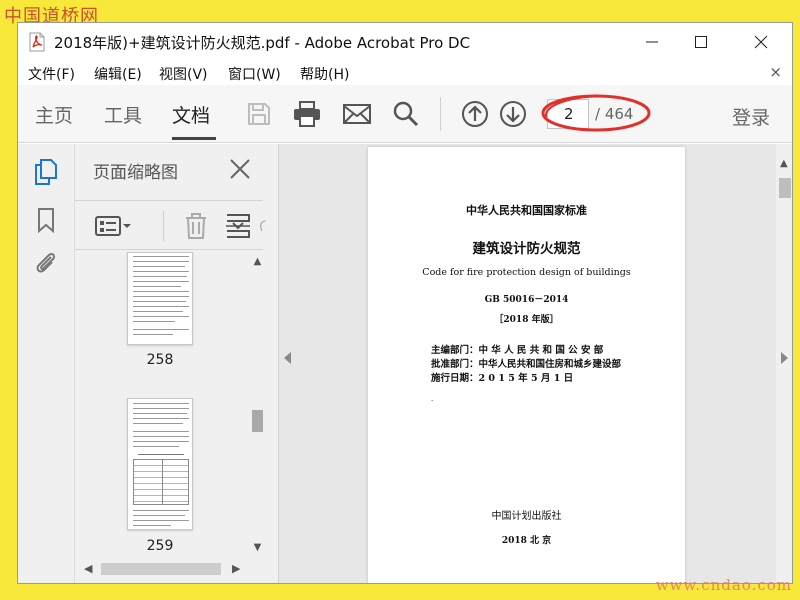 This screenshot has width=800, height=600. What do you see at coordinates (526, 320) in the screenshot?
I see `edition-label: ［2018 年版］` at bounding box center [526, 320].